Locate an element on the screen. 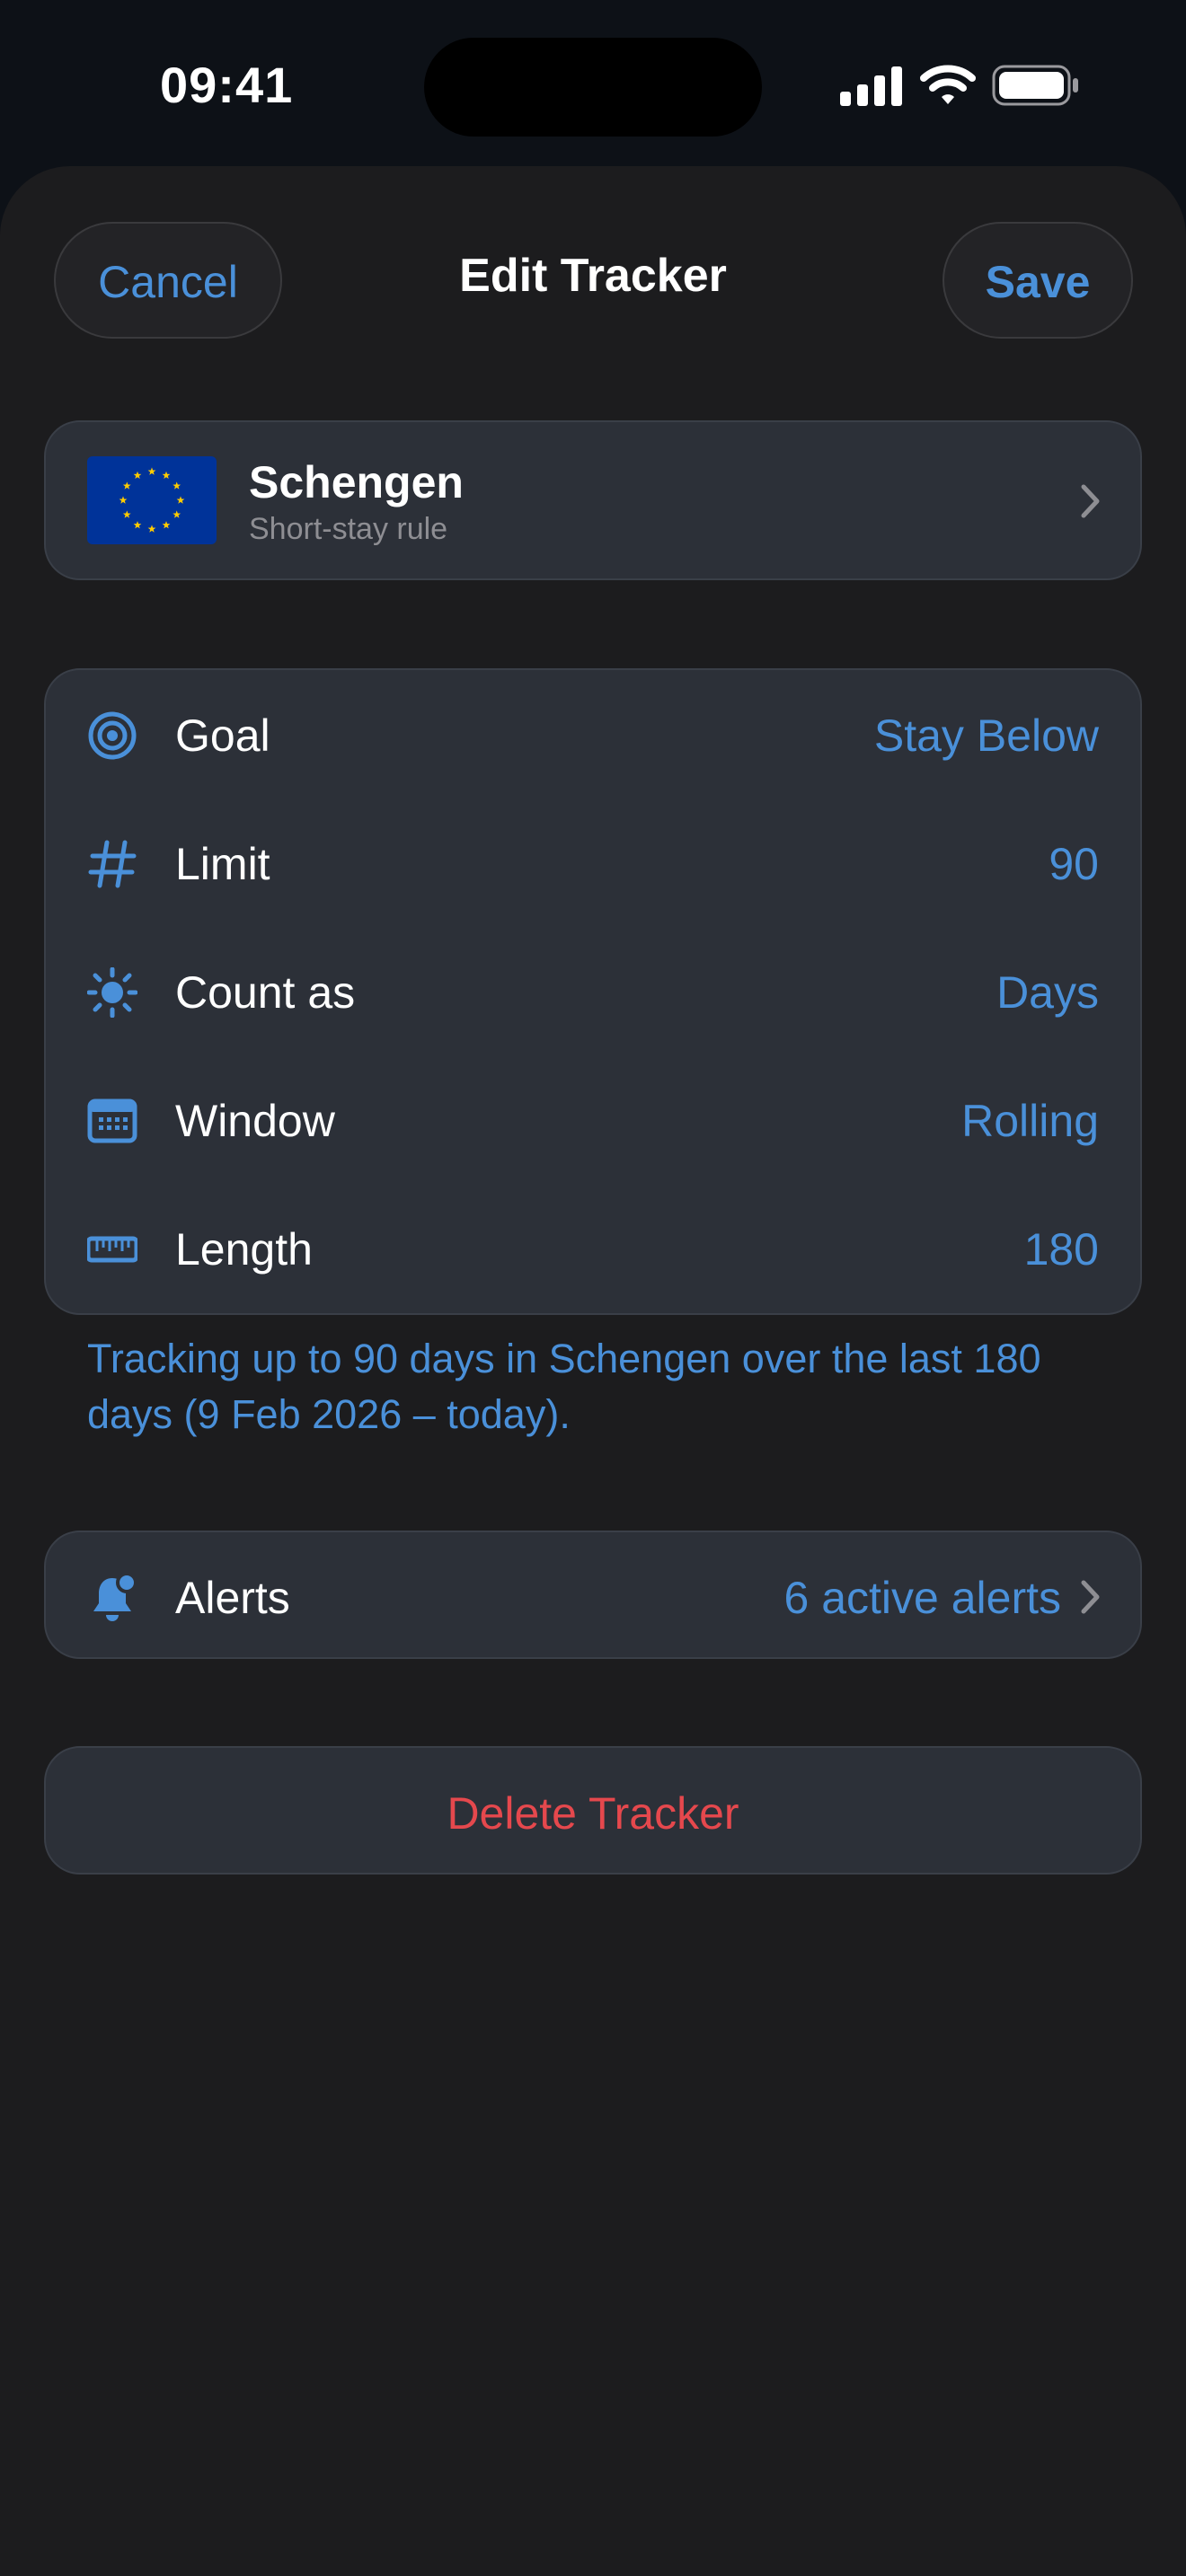 The height and width of the screenshot is (2576, 1186). ruler-icon is located at coordinates (112, 1249).